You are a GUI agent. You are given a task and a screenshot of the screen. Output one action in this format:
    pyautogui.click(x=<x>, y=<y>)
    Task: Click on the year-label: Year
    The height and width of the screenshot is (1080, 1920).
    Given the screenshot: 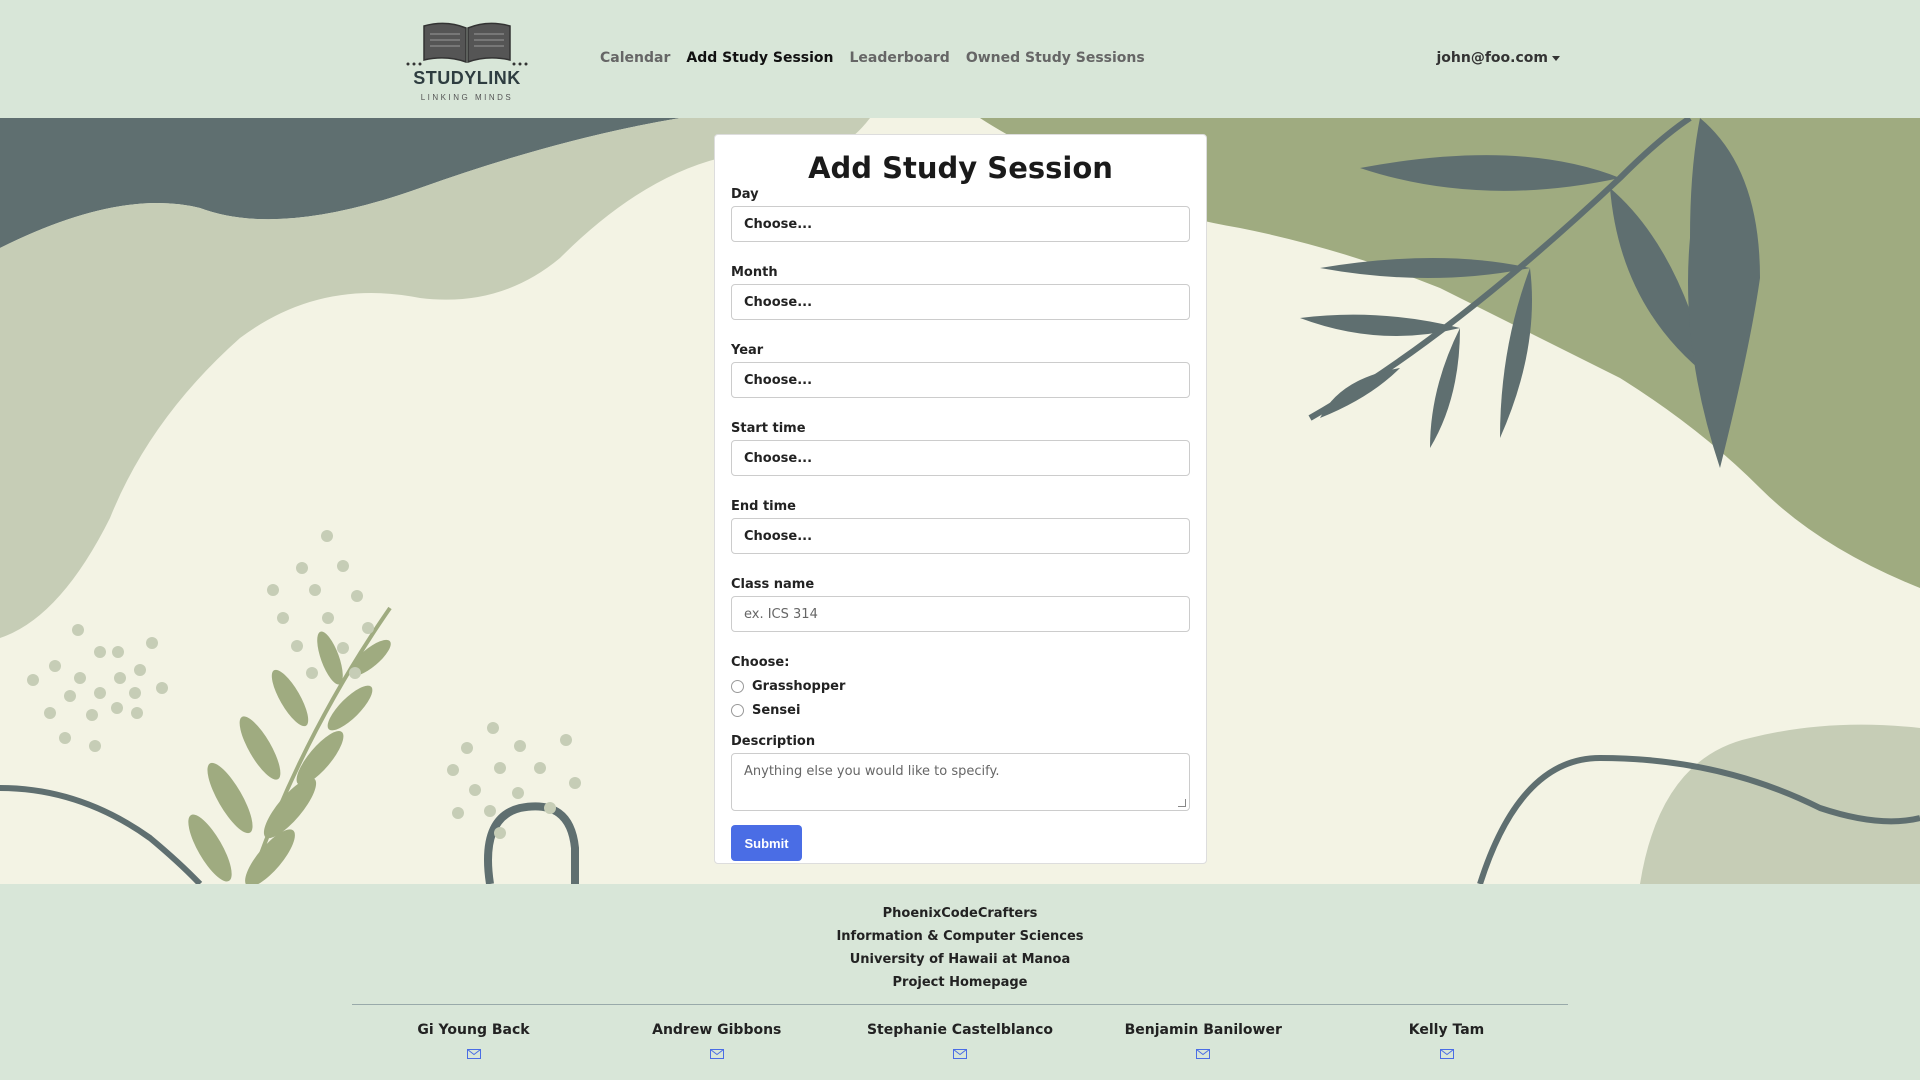 What is the action you would take?
    pyautogui.click(x=747, y=350)
    